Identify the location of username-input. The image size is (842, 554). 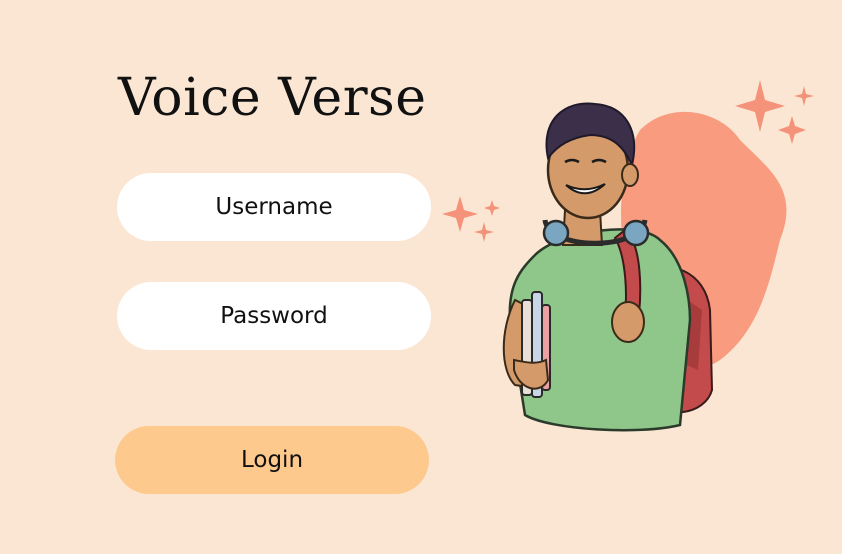
(274, 207).